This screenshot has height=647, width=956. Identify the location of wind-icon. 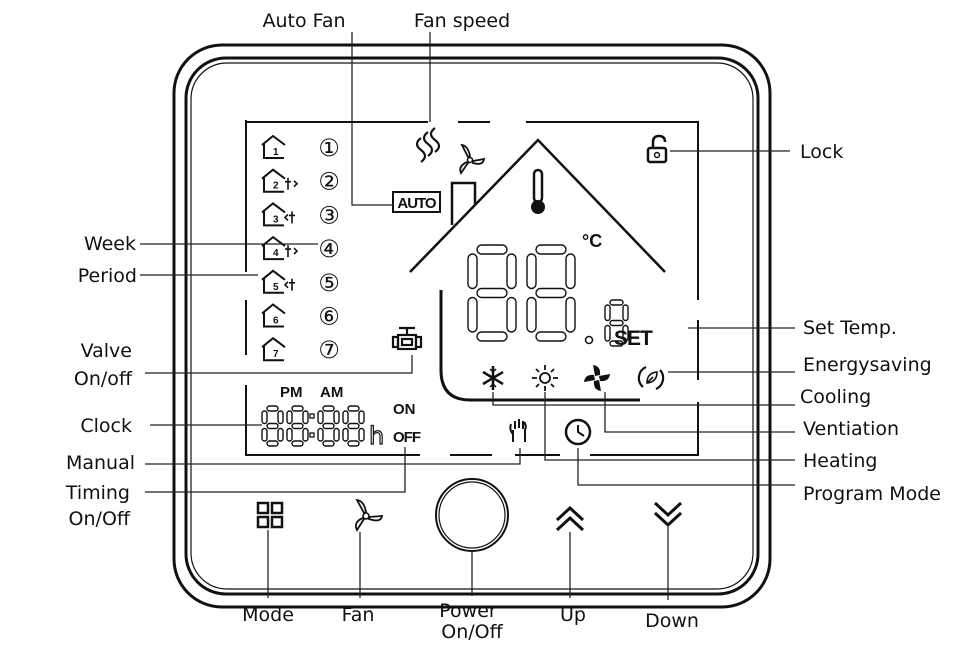
(428, 145).